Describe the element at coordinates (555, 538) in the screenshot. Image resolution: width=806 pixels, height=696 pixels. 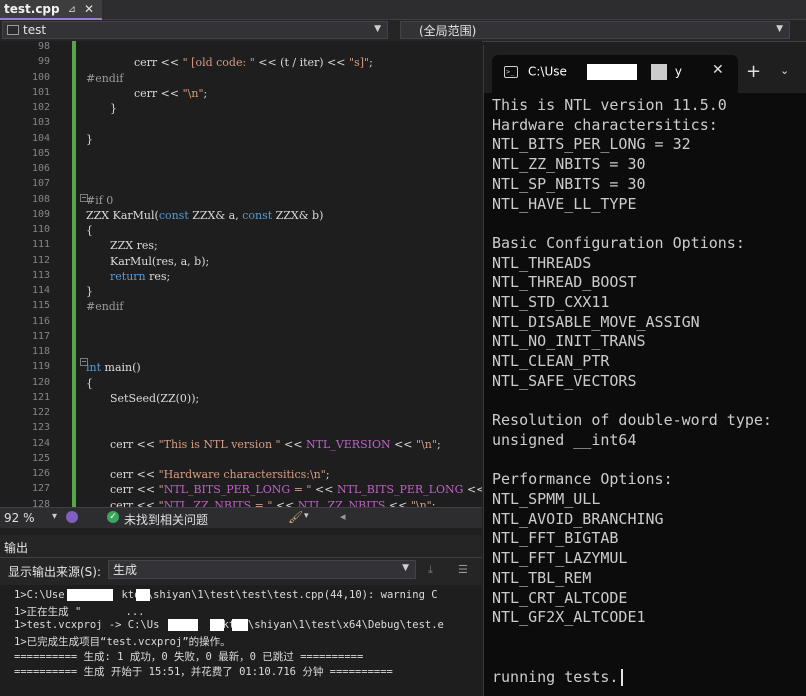
I see `terminal-line: NTL_FFT_BIGTAB` at that location.